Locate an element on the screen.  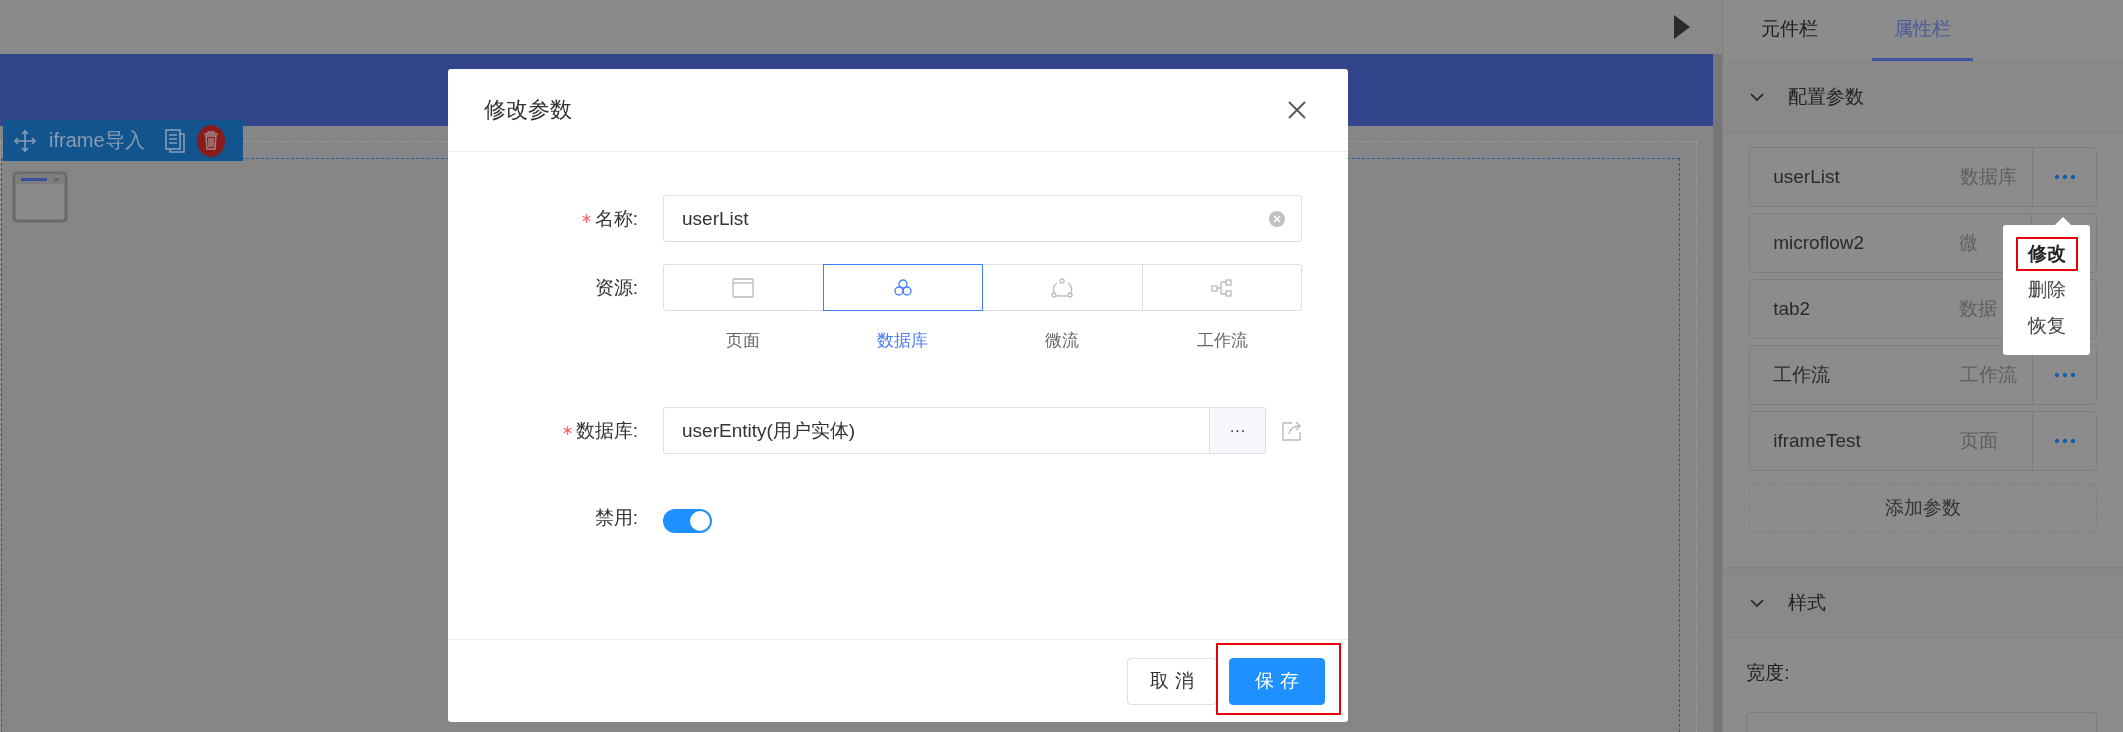
copy-icon is located at coordinates (174, 140).